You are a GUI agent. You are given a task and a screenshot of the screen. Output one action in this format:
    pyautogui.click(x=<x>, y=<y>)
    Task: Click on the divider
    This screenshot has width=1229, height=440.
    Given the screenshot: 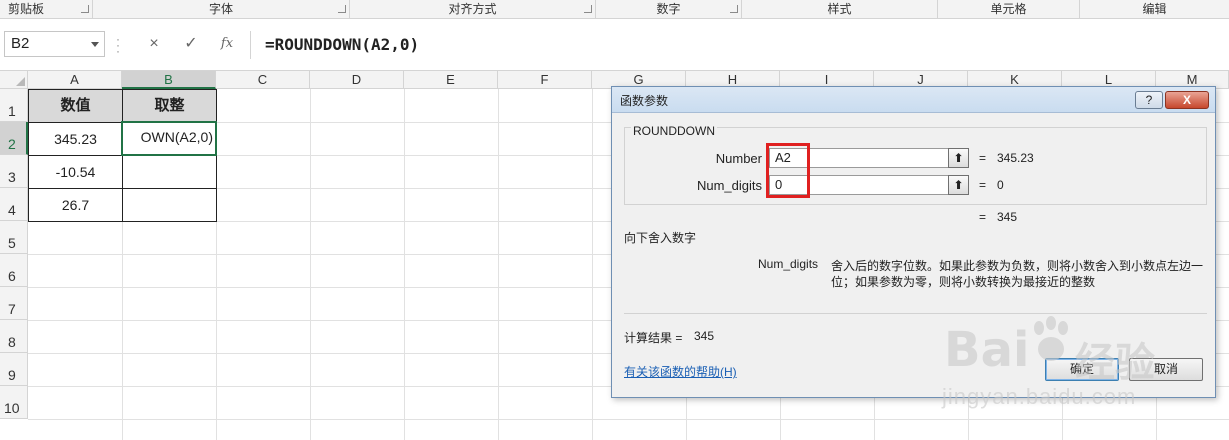 What is the action you would take?
    pyautogui.click(x=915, y=313)
    